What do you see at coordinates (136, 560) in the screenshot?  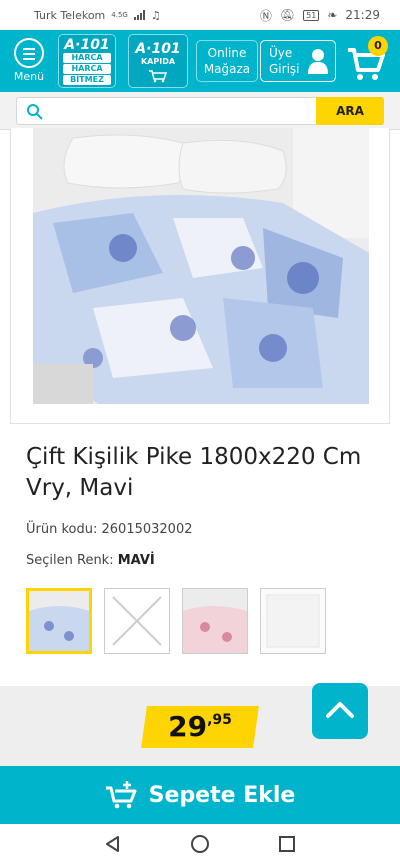 I see `selected-color-value: MAVİ` at bounding box center [136, 560].